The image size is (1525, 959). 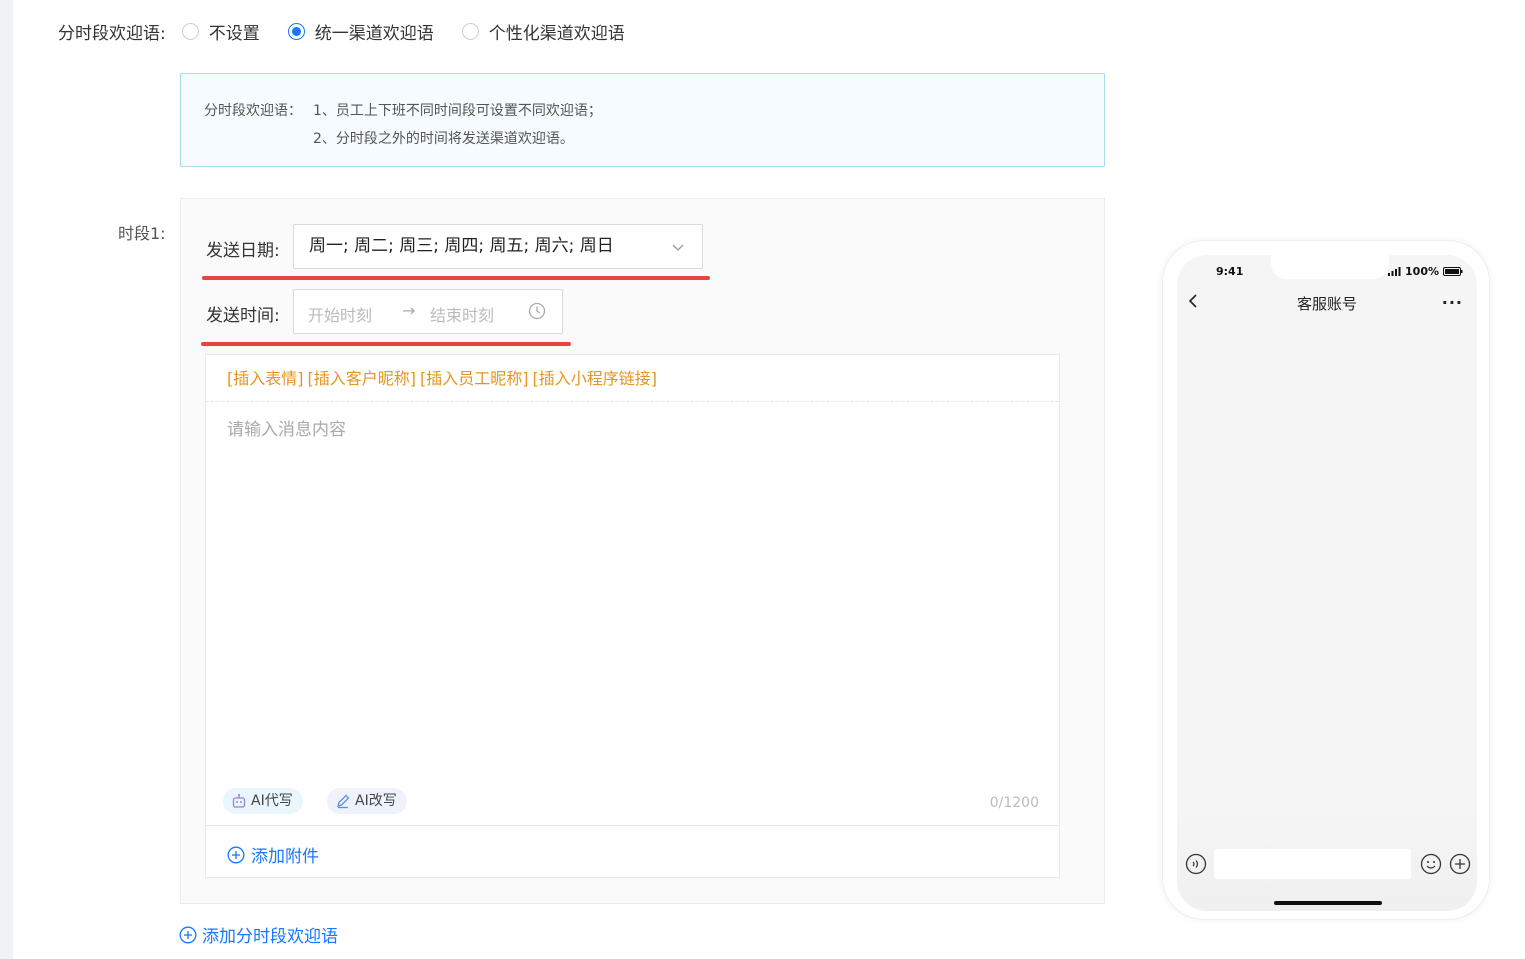 I want to click on chevron-down-icon, so click(x=678, y=247).